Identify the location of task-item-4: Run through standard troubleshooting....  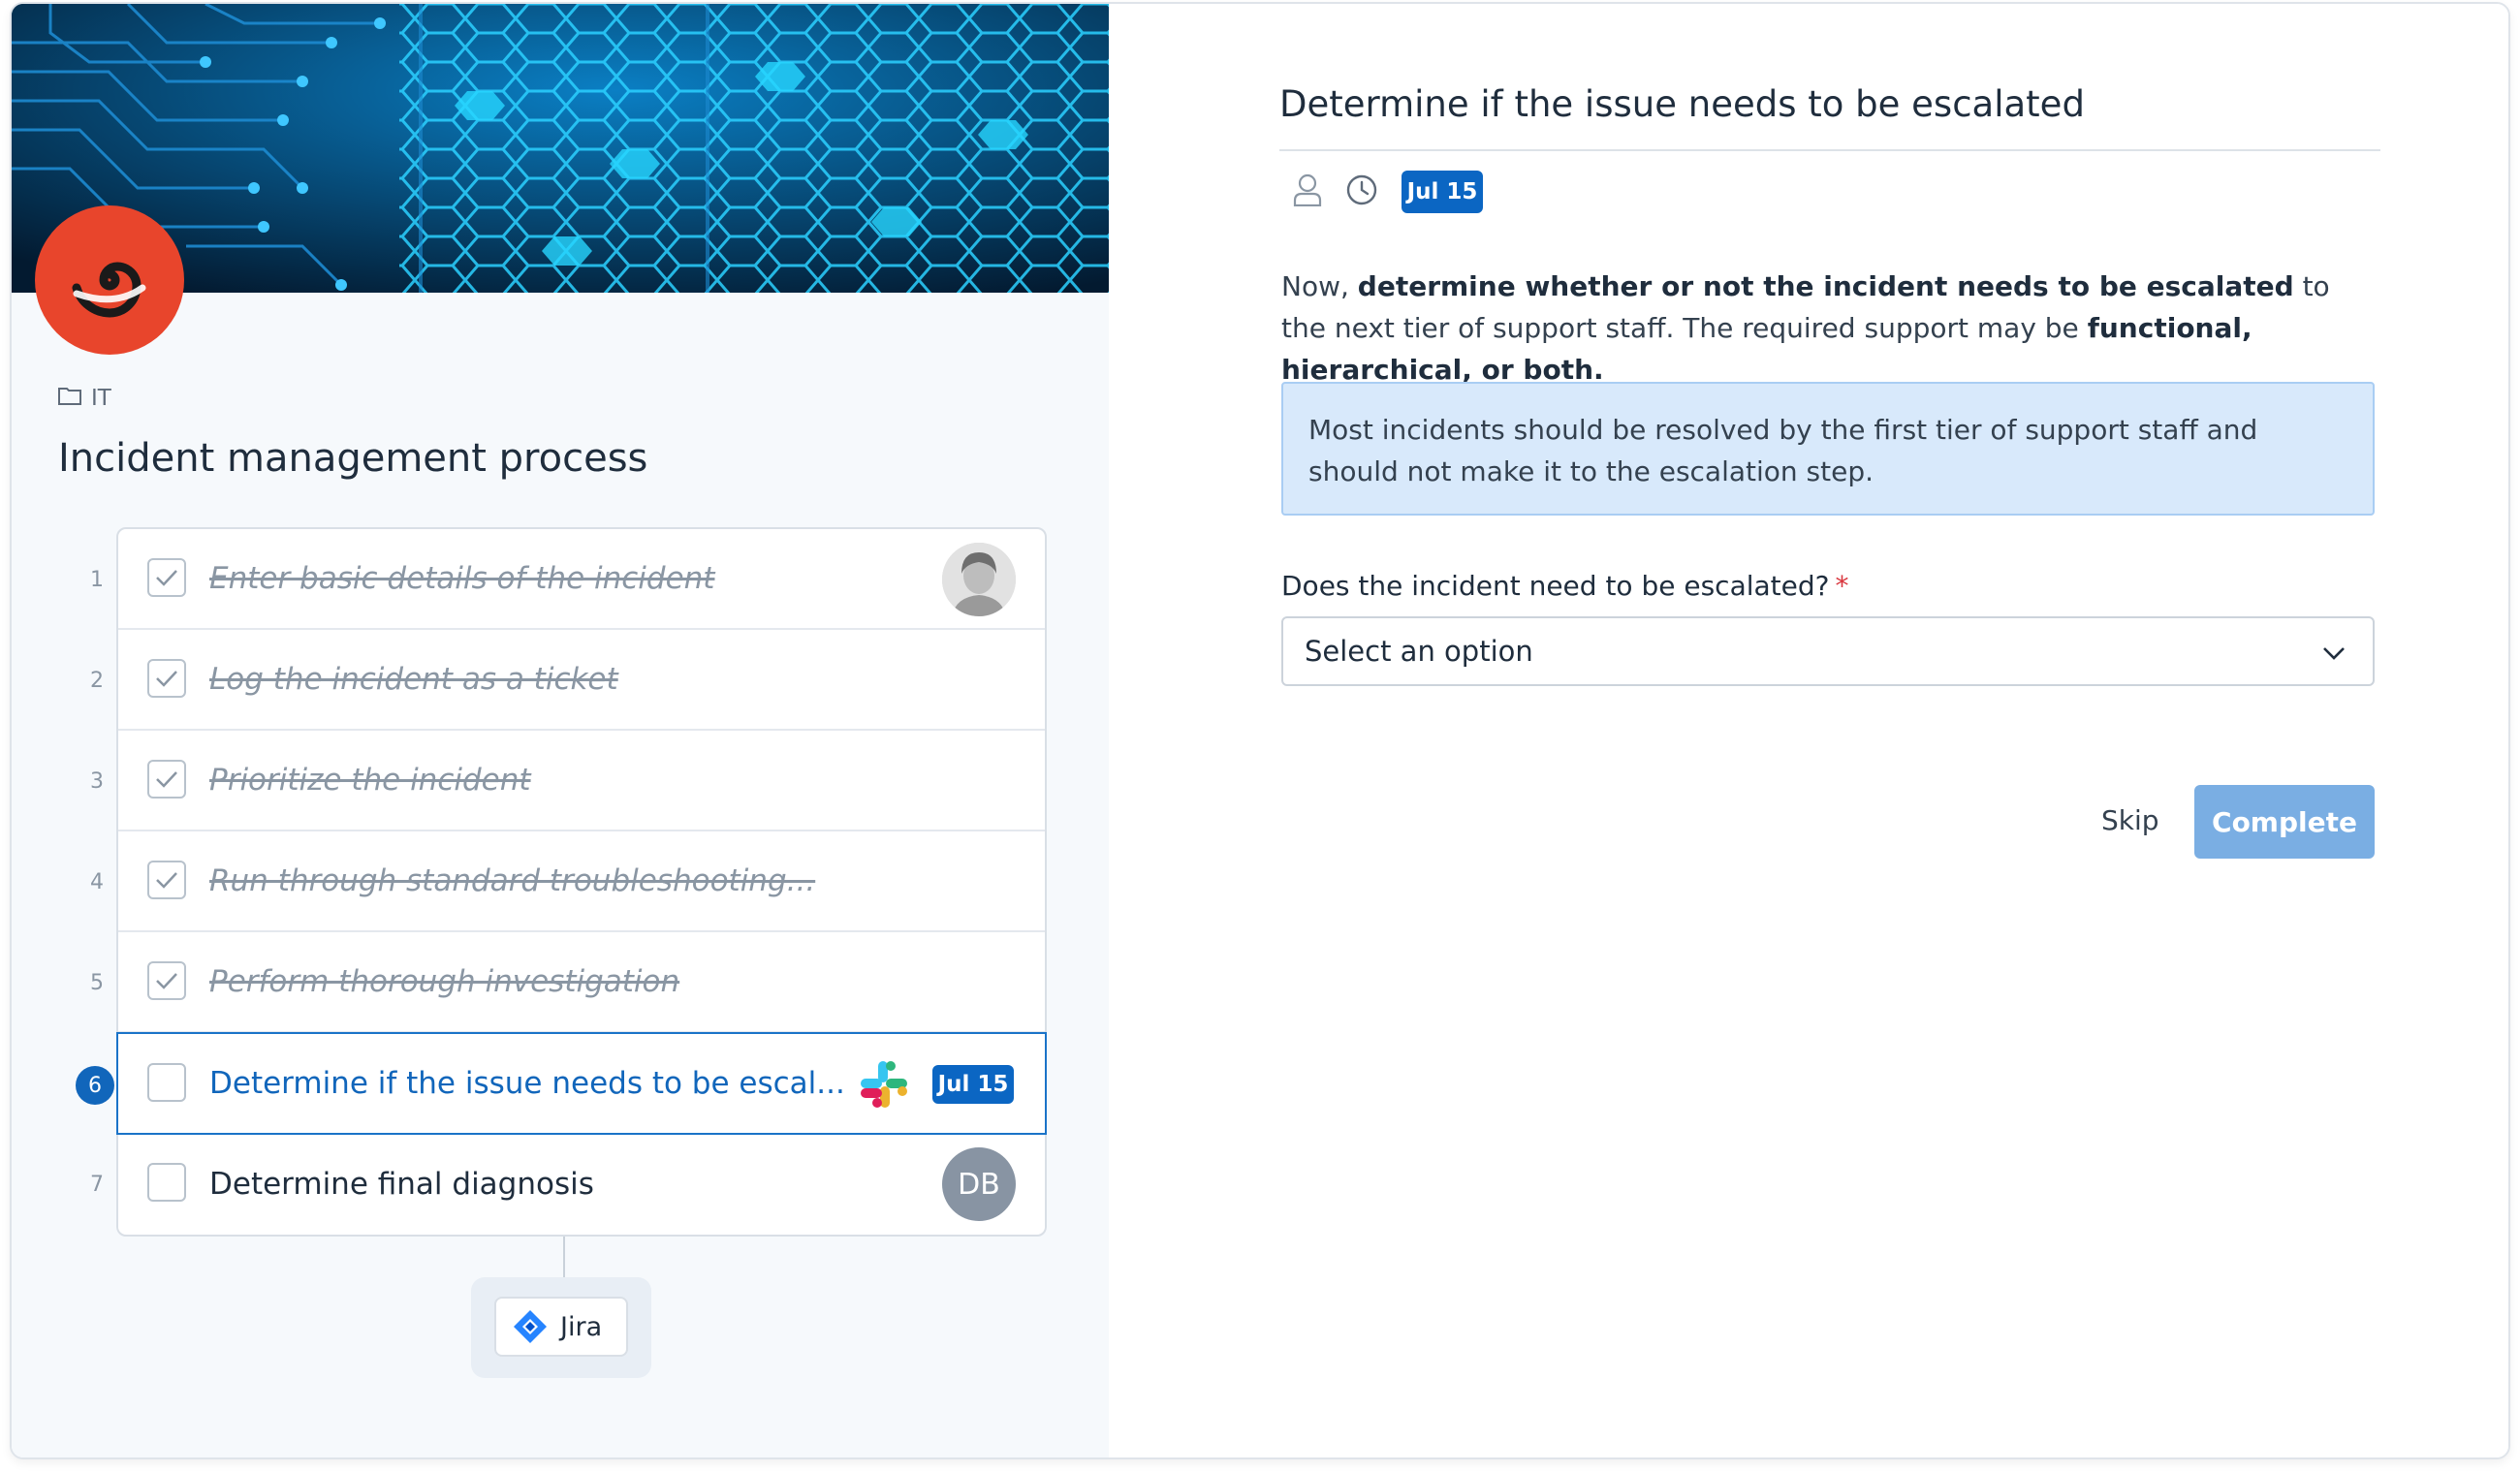
(581, 881).